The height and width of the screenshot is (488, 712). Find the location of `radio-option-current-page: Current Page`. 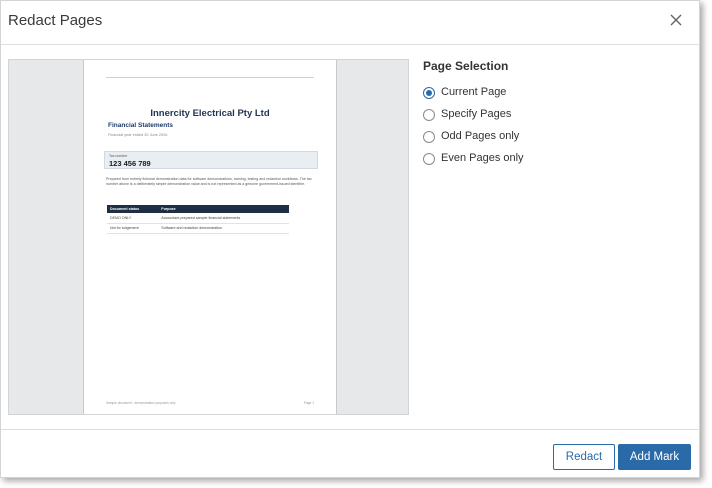

radio-option-current-page: Current Page is located at coordinates (558, 93).